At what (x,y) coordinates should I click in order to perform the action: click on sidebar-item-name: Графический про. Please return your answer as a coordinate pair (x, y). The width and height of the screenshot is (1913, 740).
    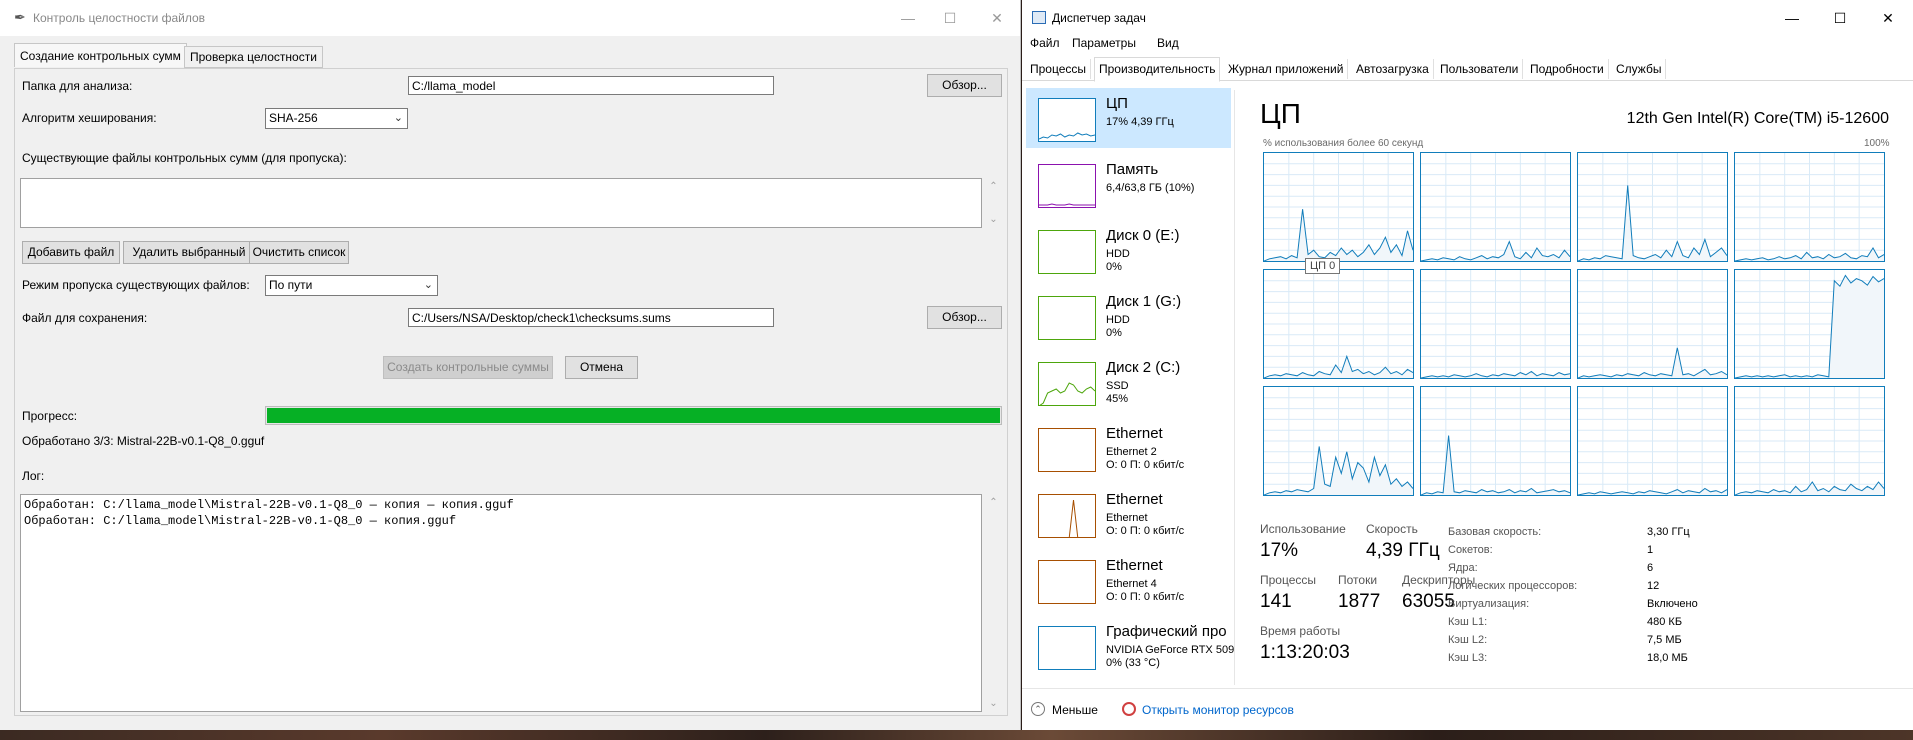
    Looking at the image, I should click on (1166, 631).